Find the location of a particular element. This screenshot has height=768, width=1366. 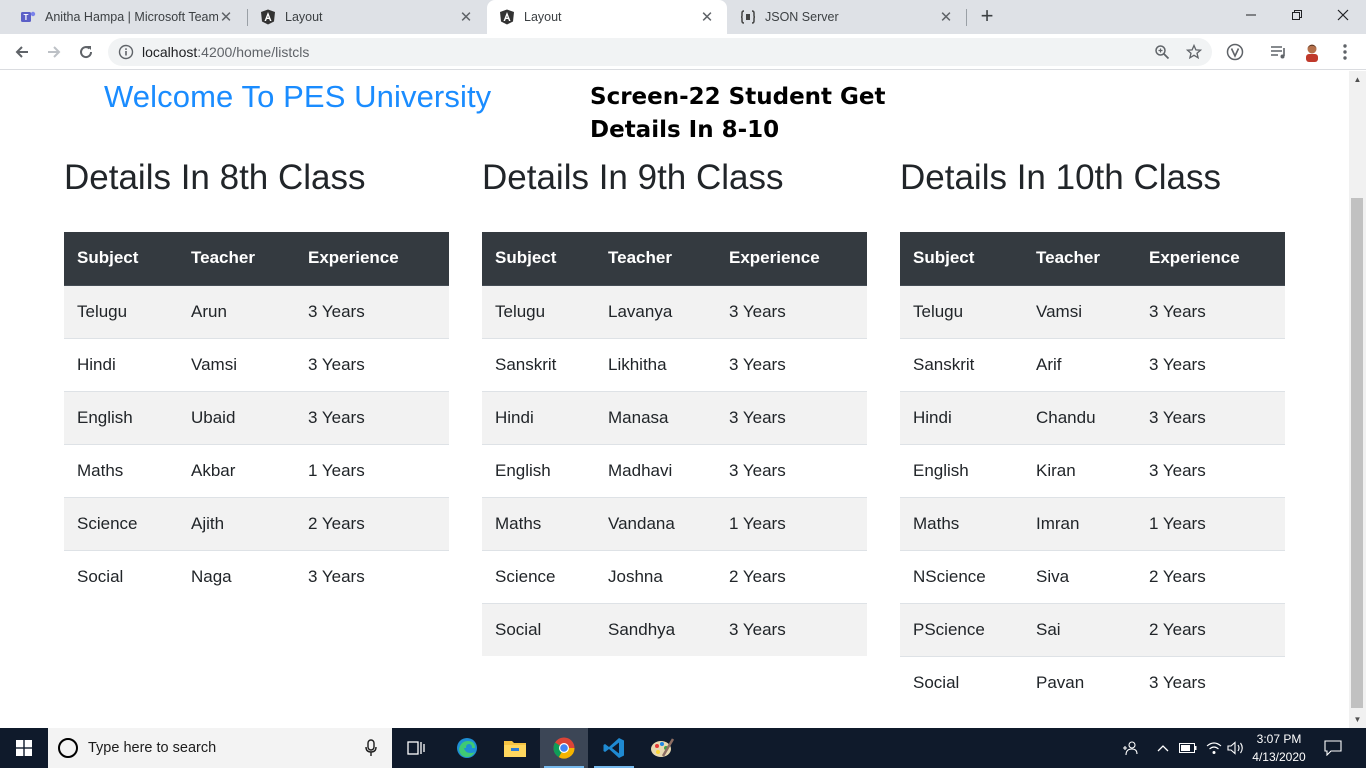

close-window-button is located at coordinates (1343, 15).